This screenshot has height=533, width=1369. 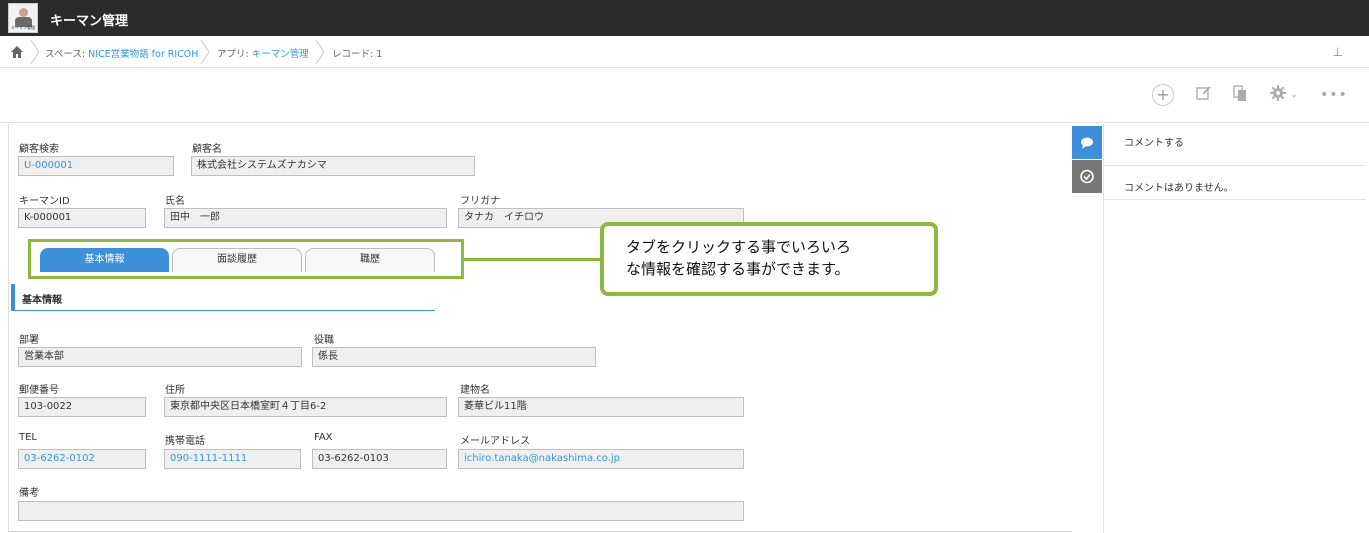 I want to click on fax-label: FAX, so click(x=323, y=437).